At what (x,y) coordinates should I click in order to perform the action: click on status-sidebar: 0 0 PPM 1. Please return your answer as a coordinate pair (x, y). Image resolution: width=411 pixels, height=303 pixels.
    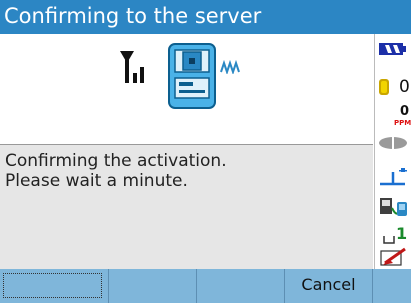
    Looking at the image, I should click on (392, 151).